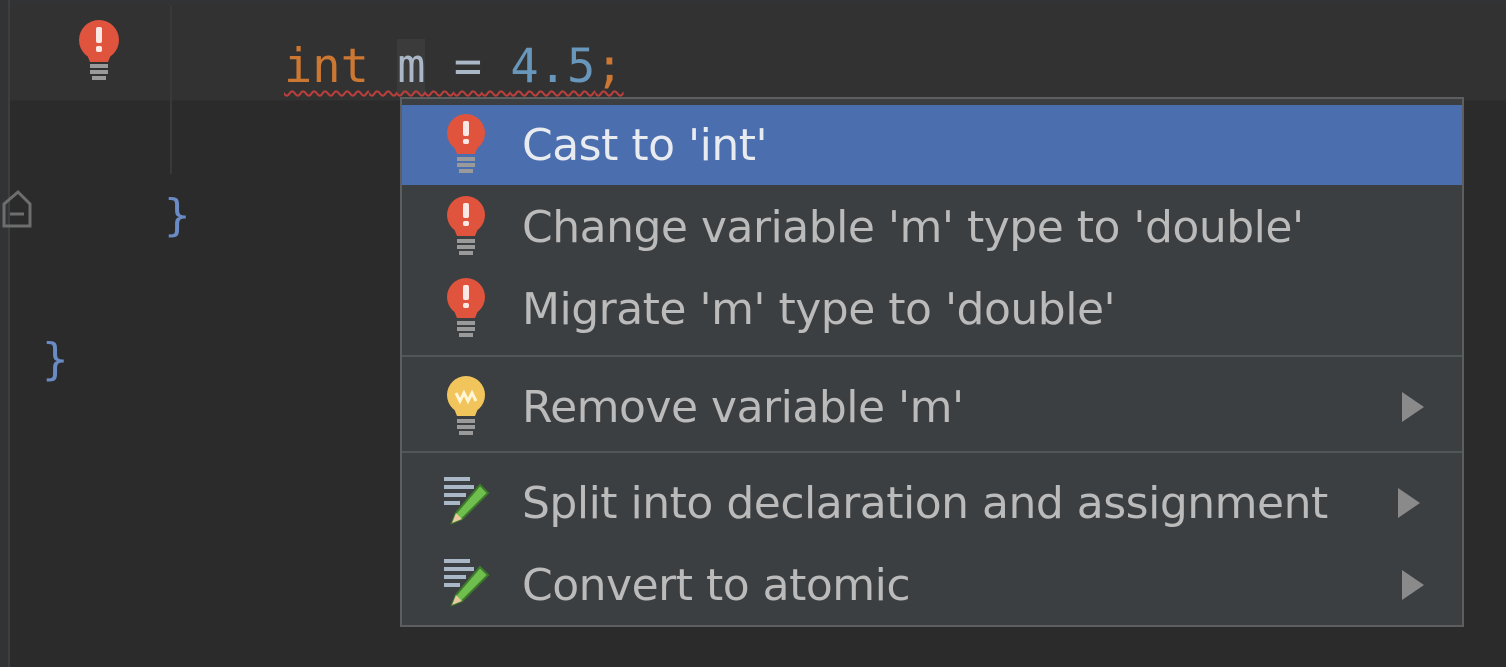  Describe the element at coordinates (609, 66) in the screenshot. I see `semicolon-token: ;` at that location.